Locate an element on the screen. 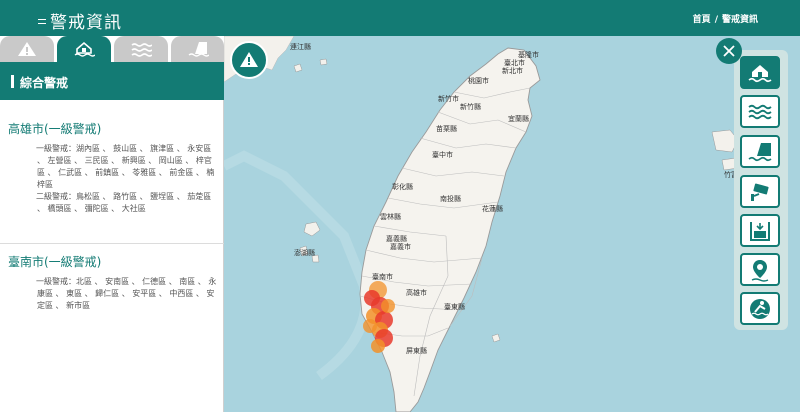 The image size is (800, 412). water-level-gauge-icon is located at coordinates (760, 231).